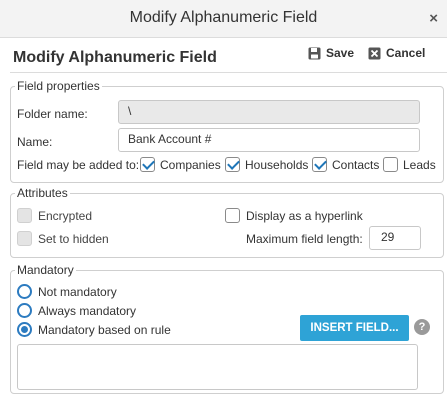 The image size is (447, 396). I want to click on field-properties-legend: Field properties, so click(58, 86).